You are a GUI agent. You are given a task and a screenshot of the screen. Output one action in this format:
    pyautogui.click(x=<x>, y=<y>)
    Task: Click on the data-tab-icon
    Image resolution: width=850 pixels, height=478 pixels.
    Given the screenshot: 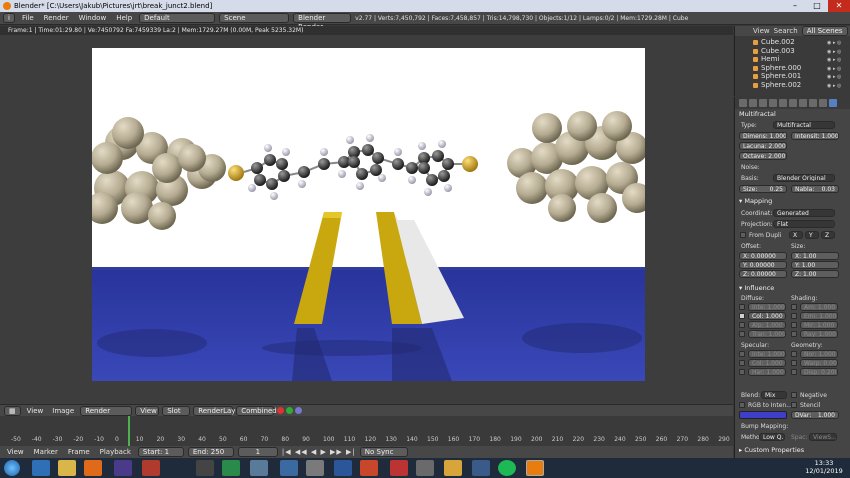 What is the action you would take?
    pyautogui.click(x=813, y=103)
    